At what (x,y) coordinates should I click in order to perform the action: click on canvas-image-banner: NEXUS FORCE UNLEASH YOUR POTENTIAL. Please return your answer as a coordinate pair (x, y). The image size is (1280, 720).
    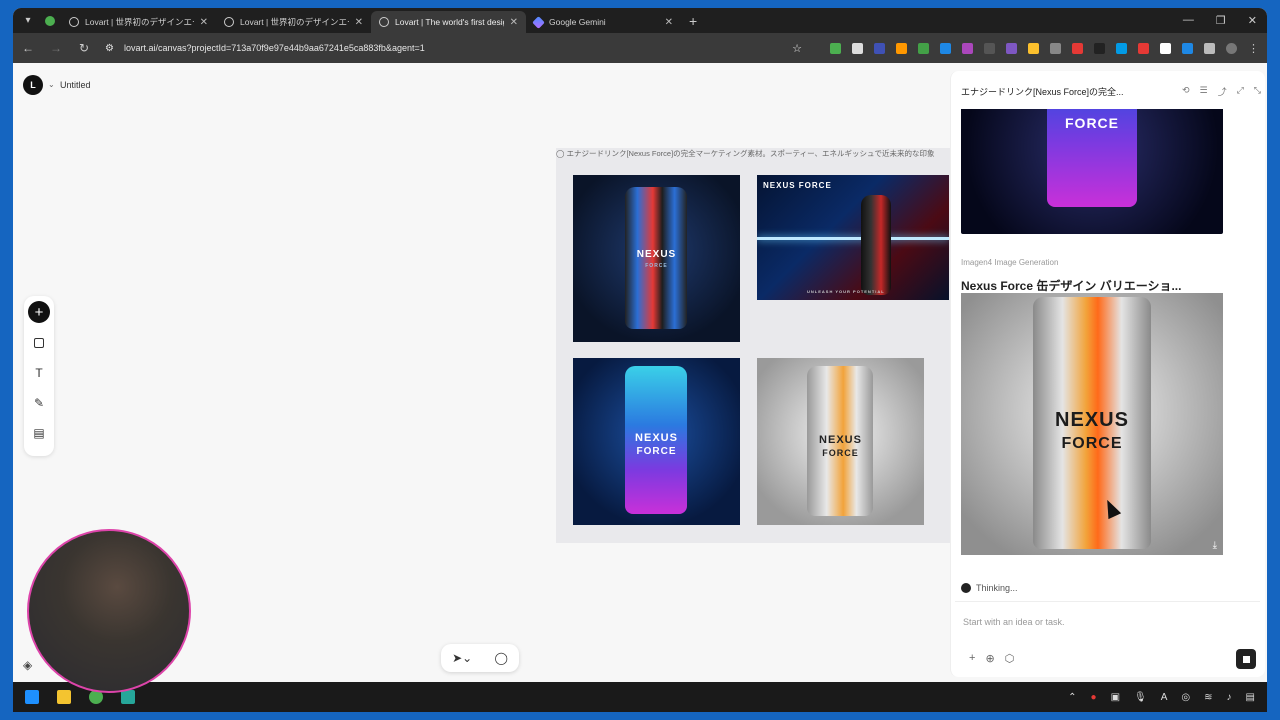
    Looking at the image, I should click on (853, 237).